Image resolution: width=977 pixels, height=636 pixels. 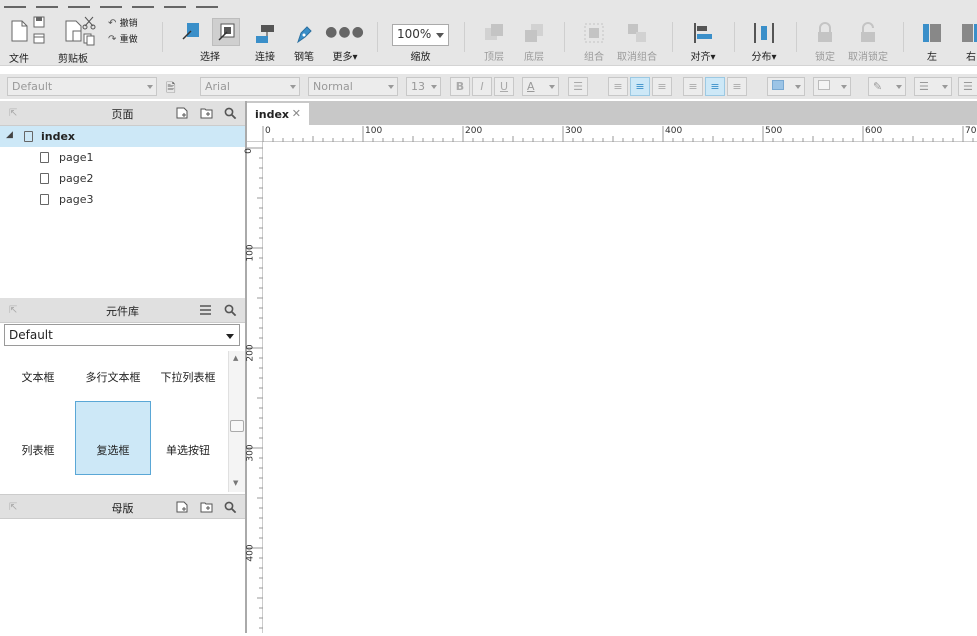 I want to click on style-select: Default, so click(x=82, y=86).